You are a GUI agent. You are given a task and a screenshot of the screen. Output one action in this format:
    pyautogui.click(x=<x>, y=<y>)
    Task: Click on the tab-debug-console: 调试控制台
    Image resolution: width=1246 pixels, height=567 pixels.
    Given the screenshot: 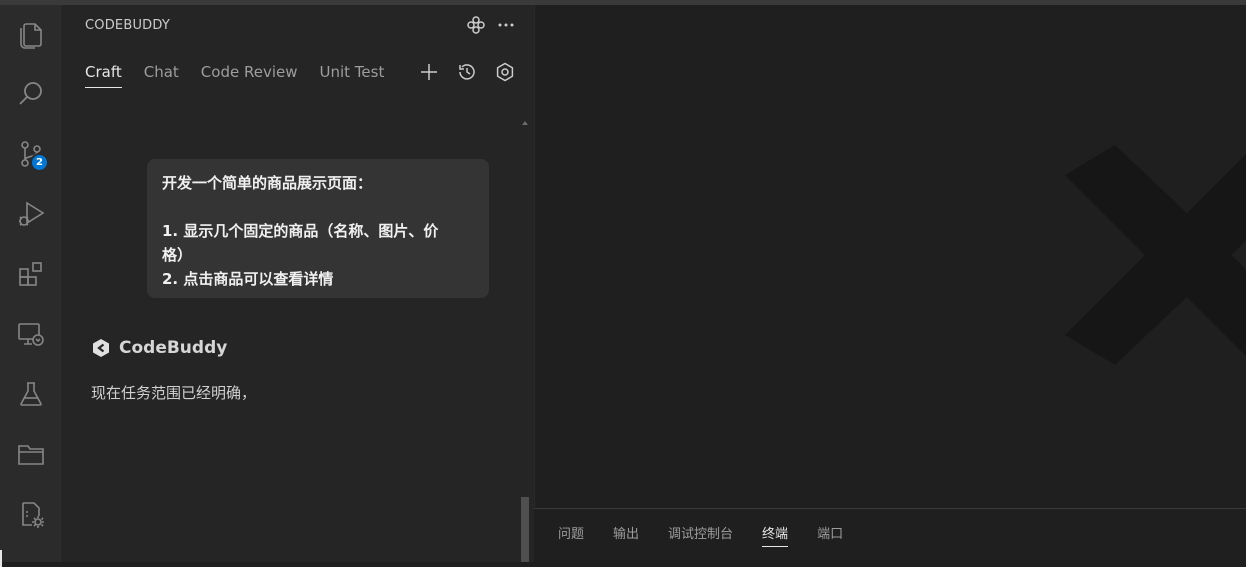 What is the action you would take?
    pyautogui.click(x=700, y=535)
    